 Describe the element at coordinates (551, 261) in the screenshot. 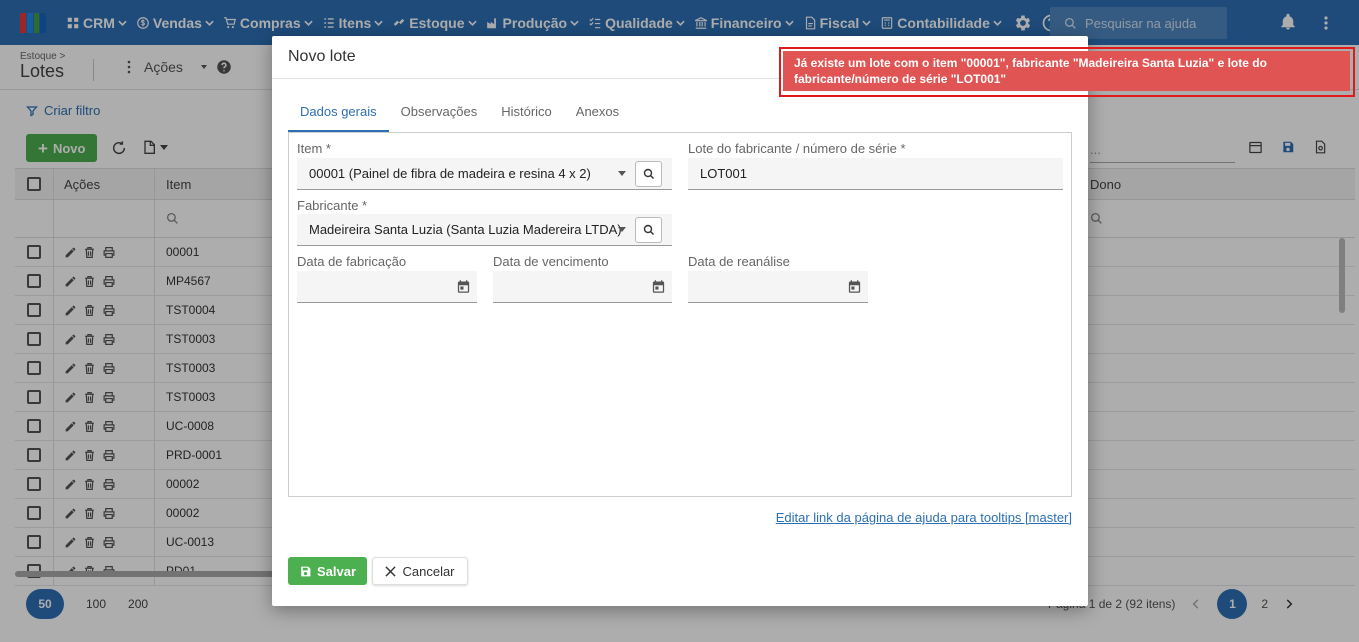

I see `expiry-date-label: Data de vencimento` at that location.